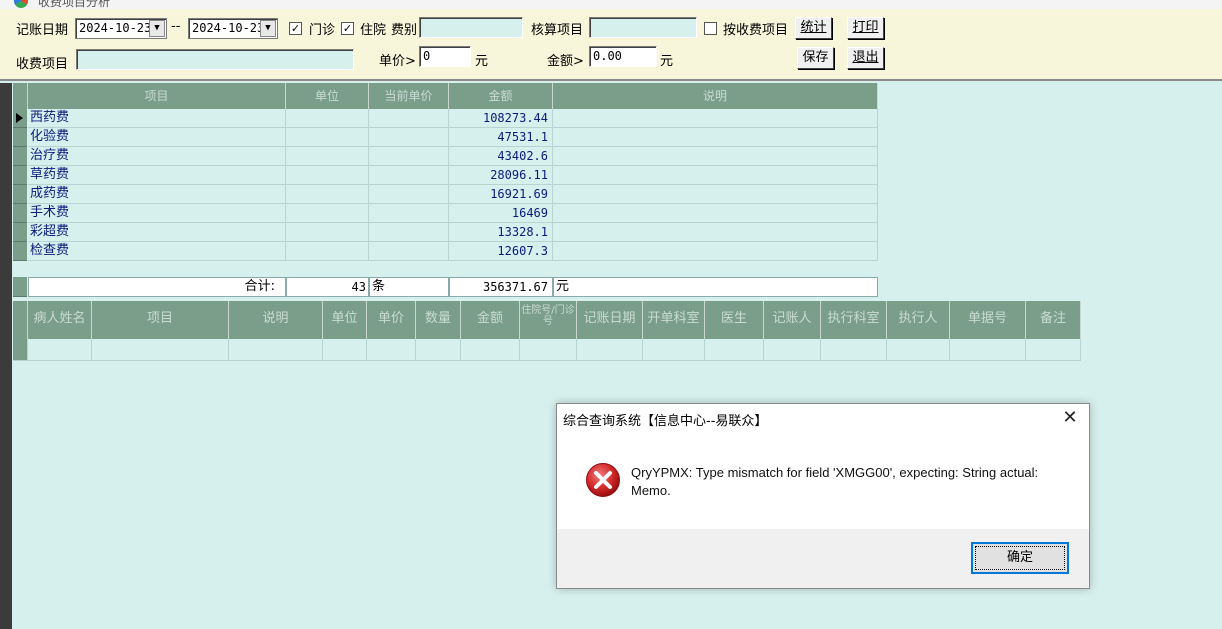 The image size is (1222, 629). I want to click on col-header-exec-dept: 执行科室, so click(854, 320).